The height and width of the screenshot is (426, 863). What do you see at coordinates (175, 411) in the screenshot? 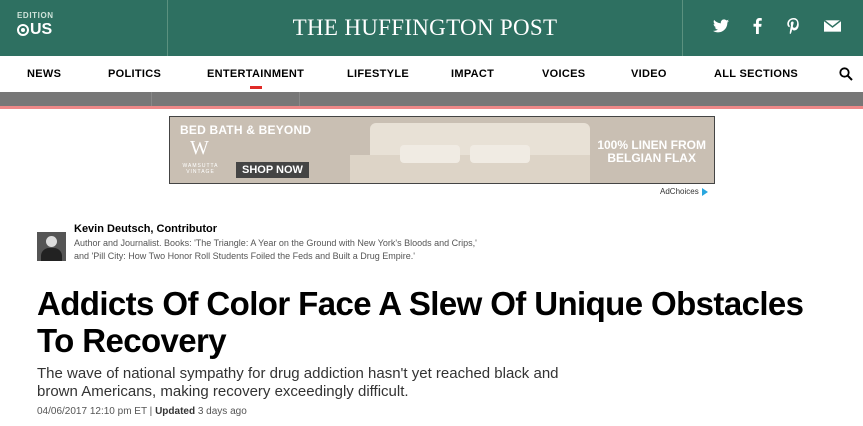
I see `updated-label: Updated` at bounding box center [175, 411].